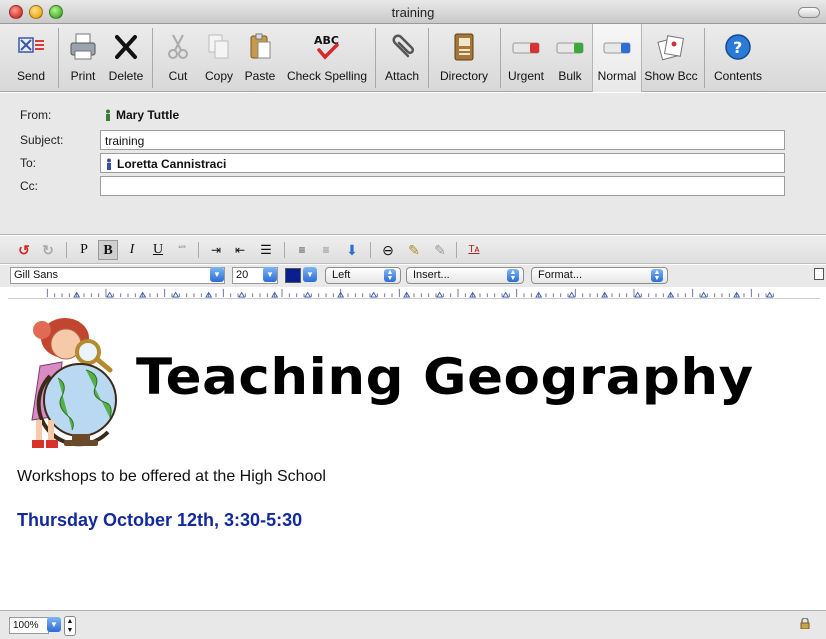  I want to click on align-bottom-icon: ≡, so click(326, 250).